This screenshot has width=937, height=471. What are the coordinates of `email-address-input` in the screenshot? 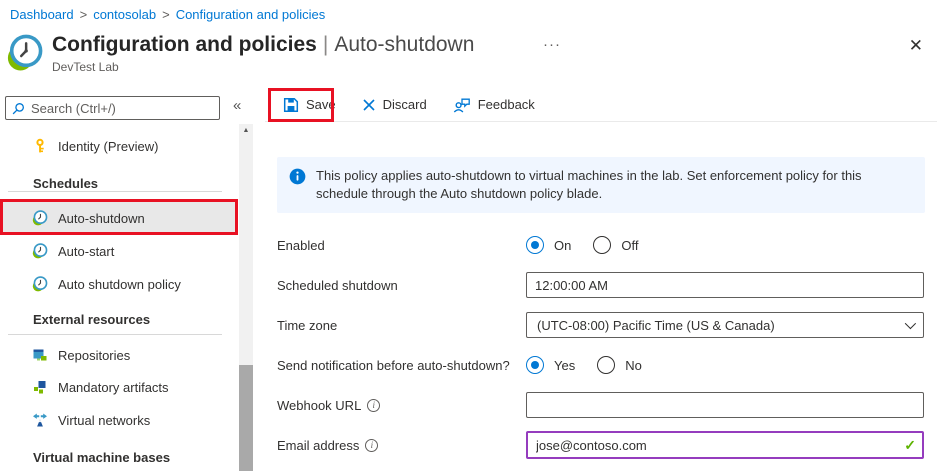 It's located at (725, 445).